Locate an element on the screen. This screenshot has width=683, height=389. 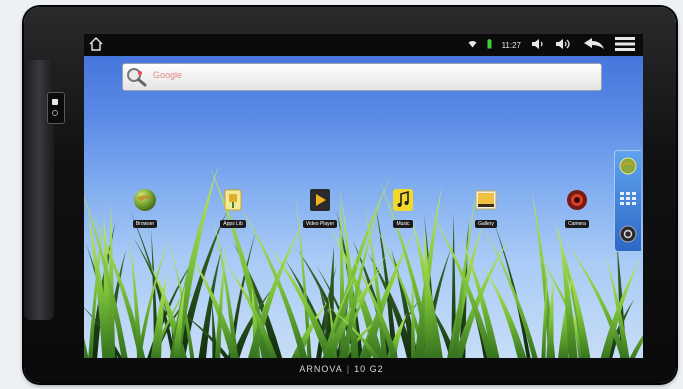
app-label: Apps Lib is located at coordinates (233, 224).